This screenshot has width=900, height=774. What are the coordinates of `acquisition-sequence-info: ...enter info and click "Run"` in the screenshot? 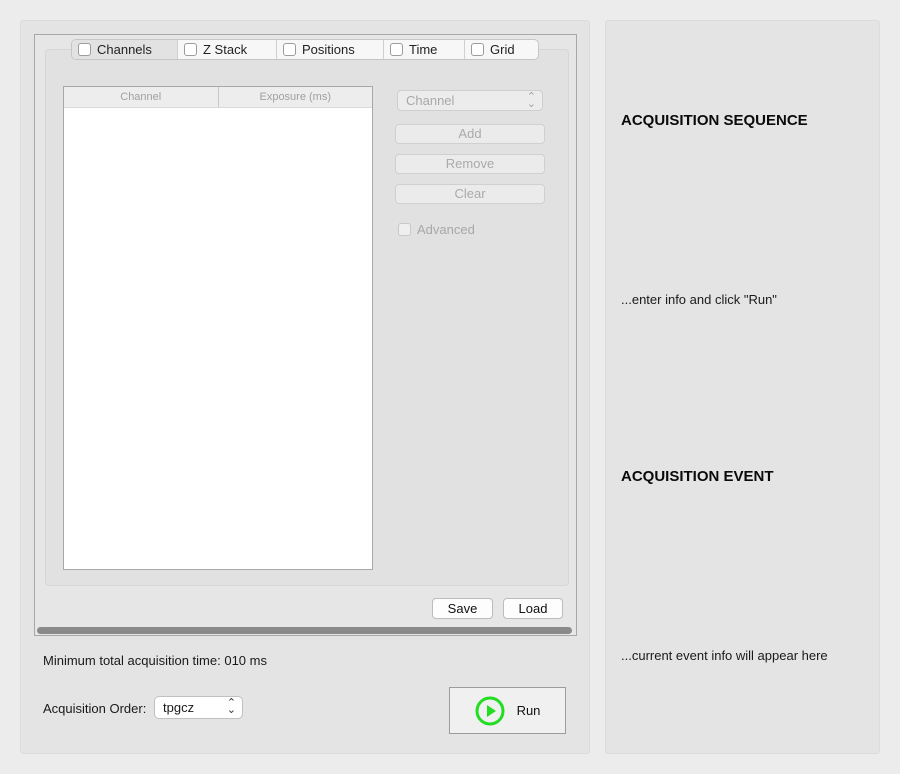 It's located at (699, 299).